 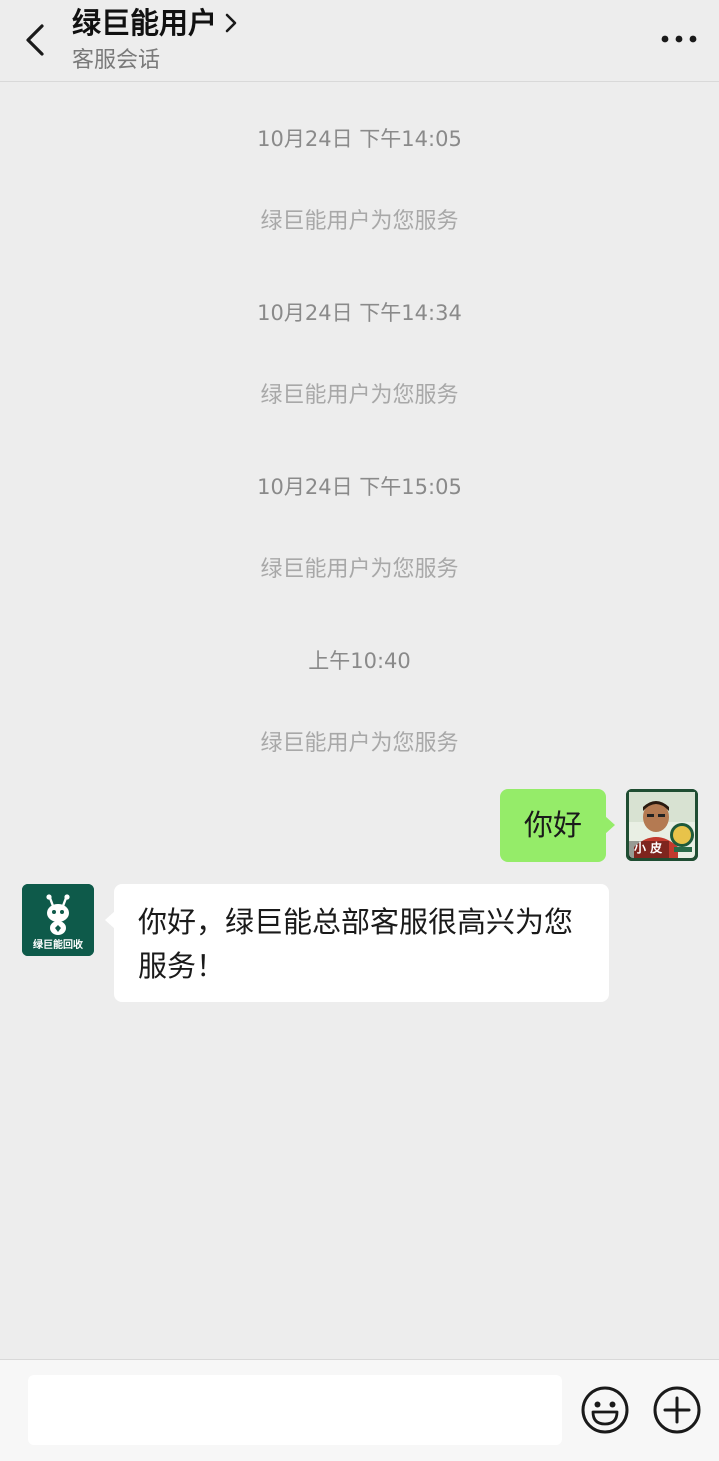 I want to click on user-avatar: 小 皮, so click(x=662, y=825).